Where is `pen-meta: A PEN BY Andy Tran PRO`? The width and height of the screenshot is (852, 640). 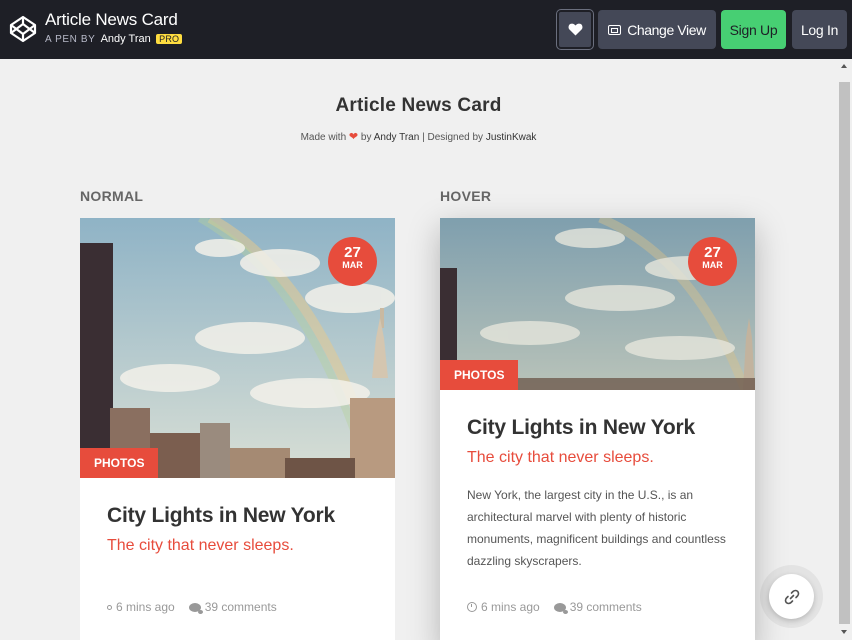
pen-meta: A PEN BY Andy Tran PRO is located at coordinates (114, 39).